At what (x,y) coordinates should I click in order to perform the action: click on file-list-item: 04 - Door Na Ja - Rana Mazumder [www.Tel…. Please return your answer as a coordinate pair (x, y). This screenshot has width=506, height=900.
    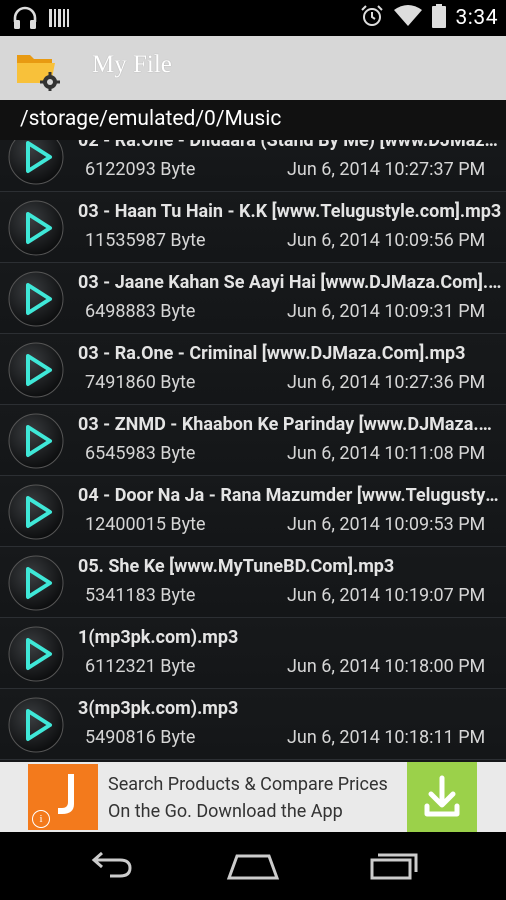
    Looking at the image, I should click on (253, 511).